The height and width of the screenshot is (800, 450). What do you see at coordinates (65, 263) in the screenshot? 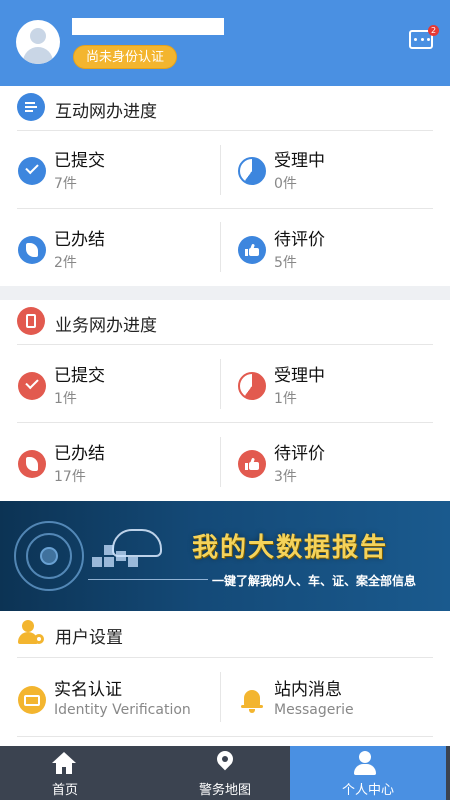
I see `item-count: 2件` at bounding box center [65, 263].